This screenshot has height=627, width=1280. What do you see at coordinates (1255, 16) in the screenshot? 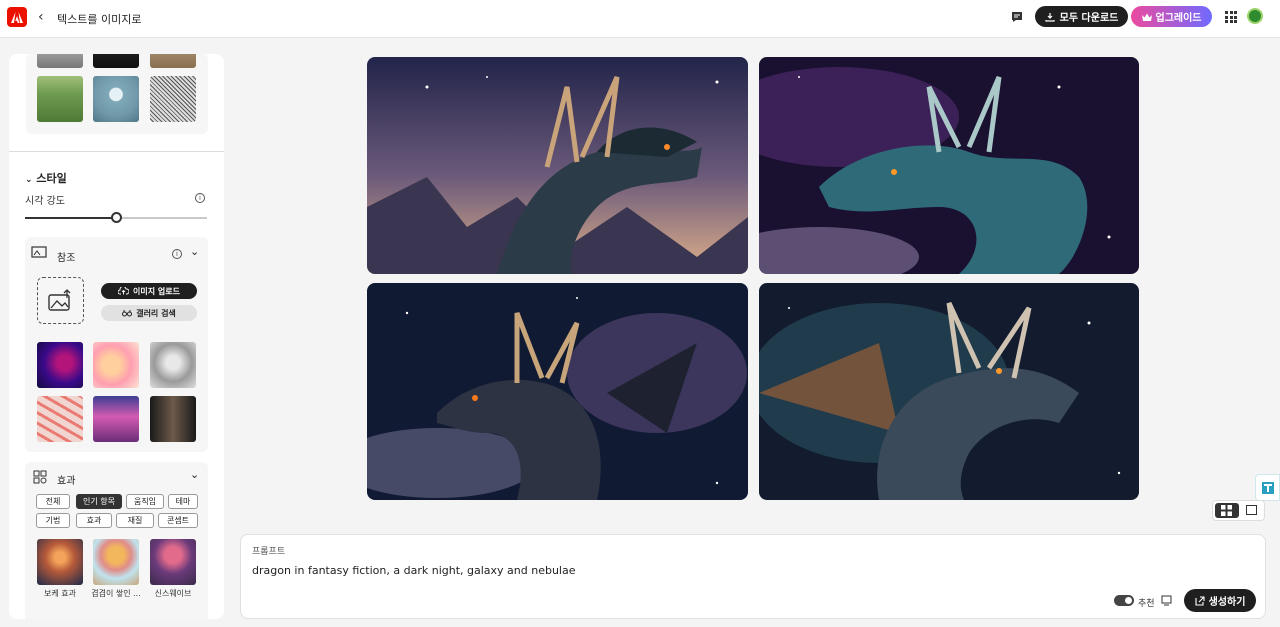
I see `user-avatar` at bounding box center [1255, 16].